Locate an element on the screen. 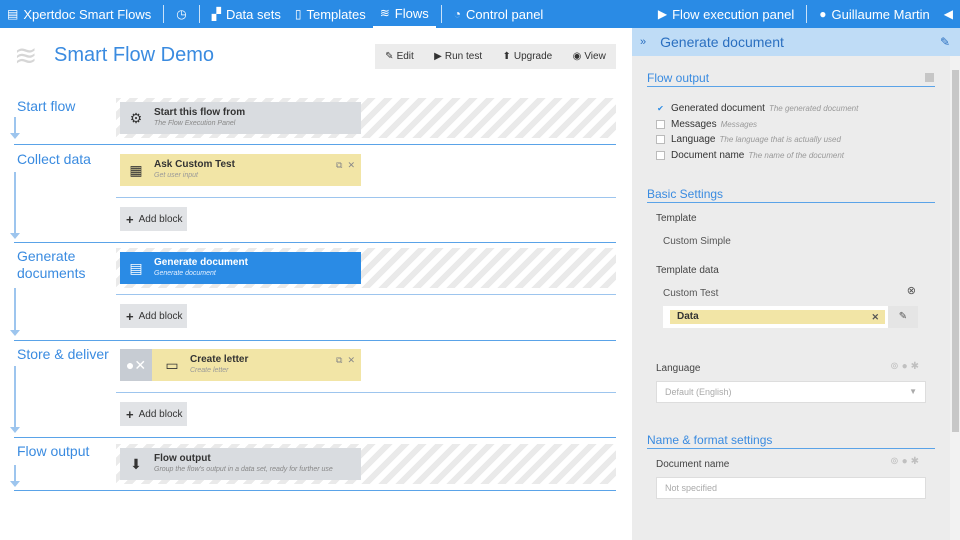 The image size is (960, 540). block-title: Start this flow from is located at coordinates (200, 112).